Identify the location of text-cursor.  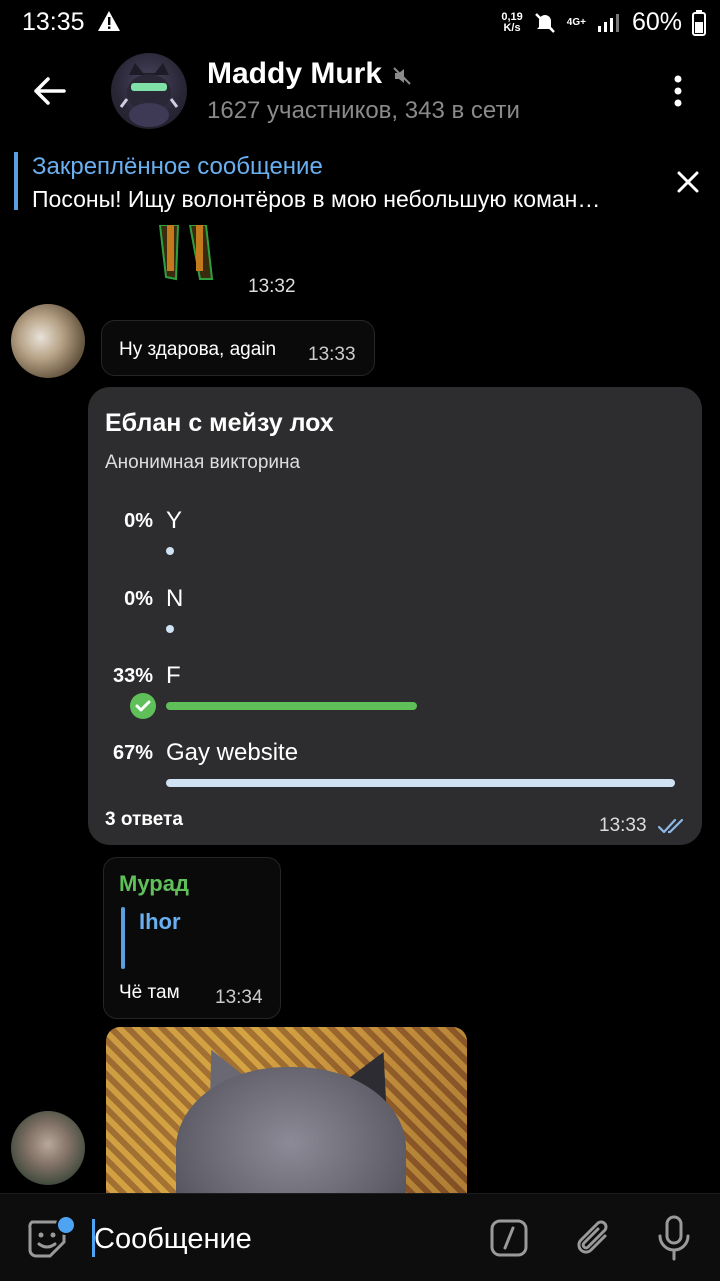
(93, 1238).